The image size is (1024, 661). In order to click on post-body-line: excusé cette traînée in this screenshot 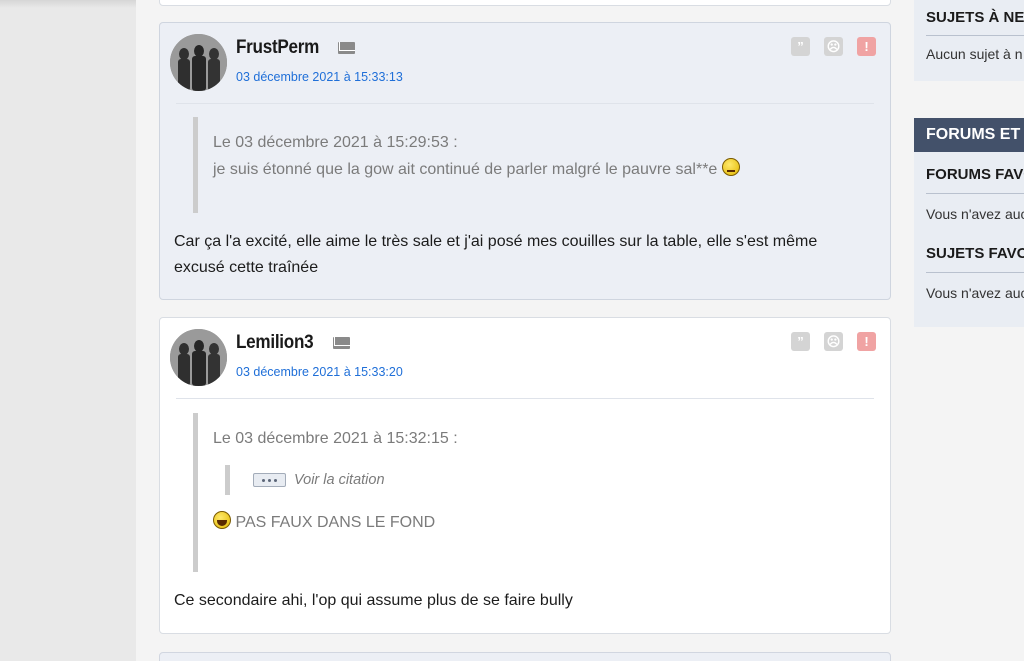, I will do `click(246, 267)`.